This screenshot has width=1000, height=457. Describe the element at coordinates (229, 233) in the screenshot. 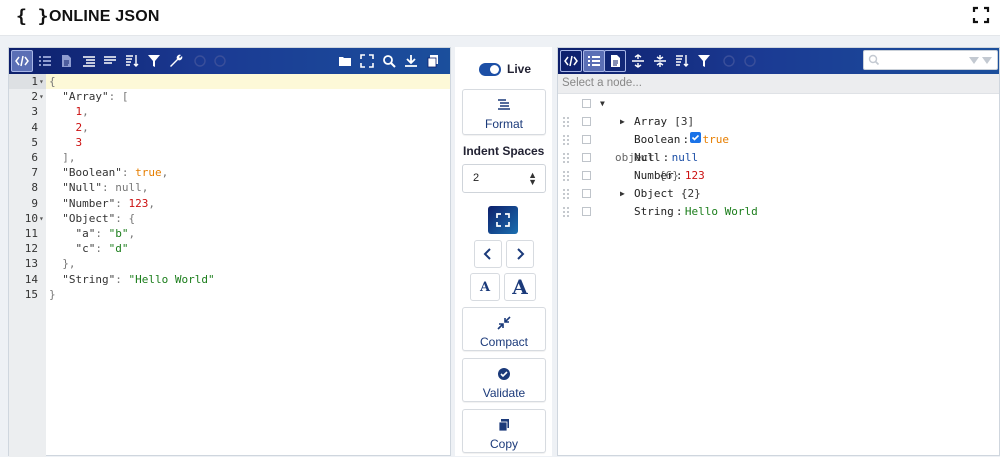

I see `code-line: 11 "a": "b",` at that location.